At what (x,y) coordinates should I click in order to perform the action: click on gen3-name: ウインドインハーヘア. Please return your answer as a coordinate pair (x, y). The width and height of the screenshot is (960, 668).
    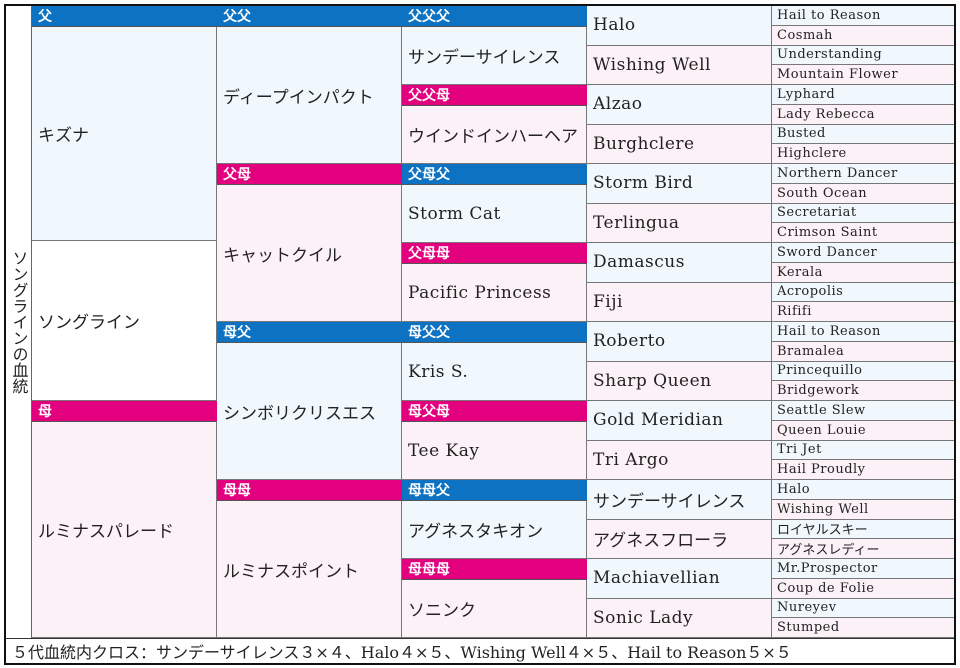
    Looking at the image, I should click on (494, 135).